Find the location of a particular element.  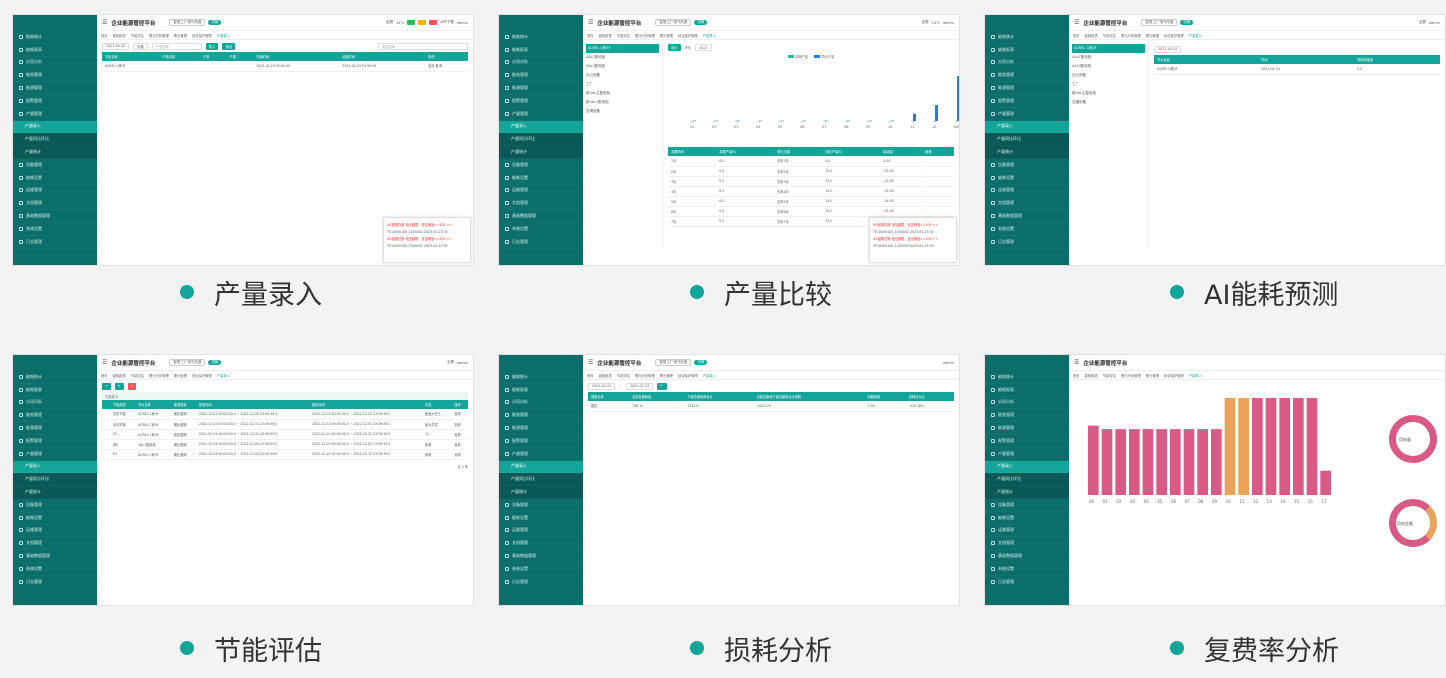

date-input: 2023-04-24 is located at coordinates (1168, 49).